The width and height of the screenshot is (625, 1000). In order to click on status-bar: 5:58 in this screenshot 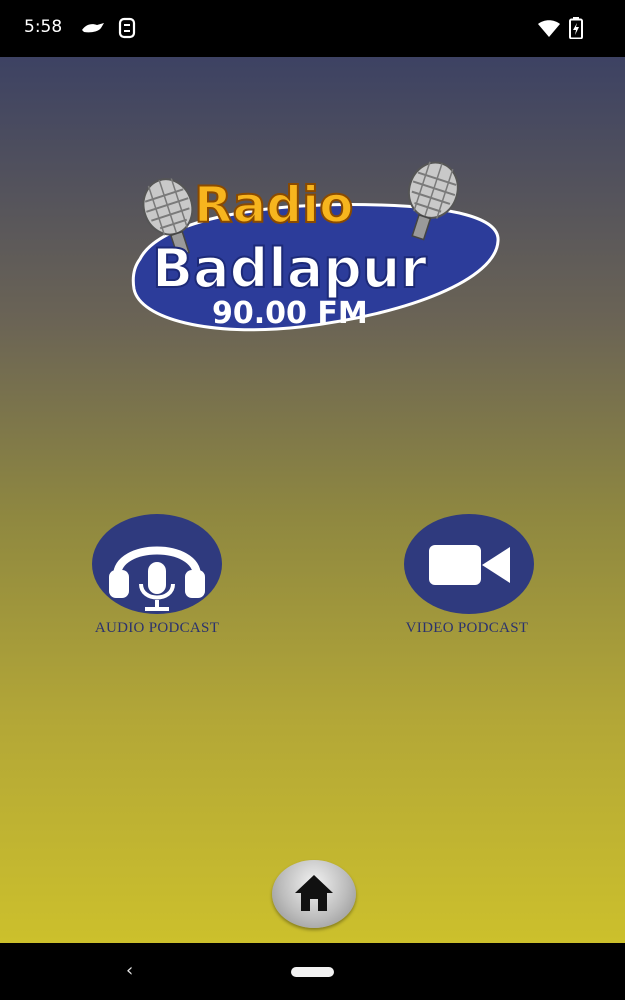, I will do `click(312, 28)`.